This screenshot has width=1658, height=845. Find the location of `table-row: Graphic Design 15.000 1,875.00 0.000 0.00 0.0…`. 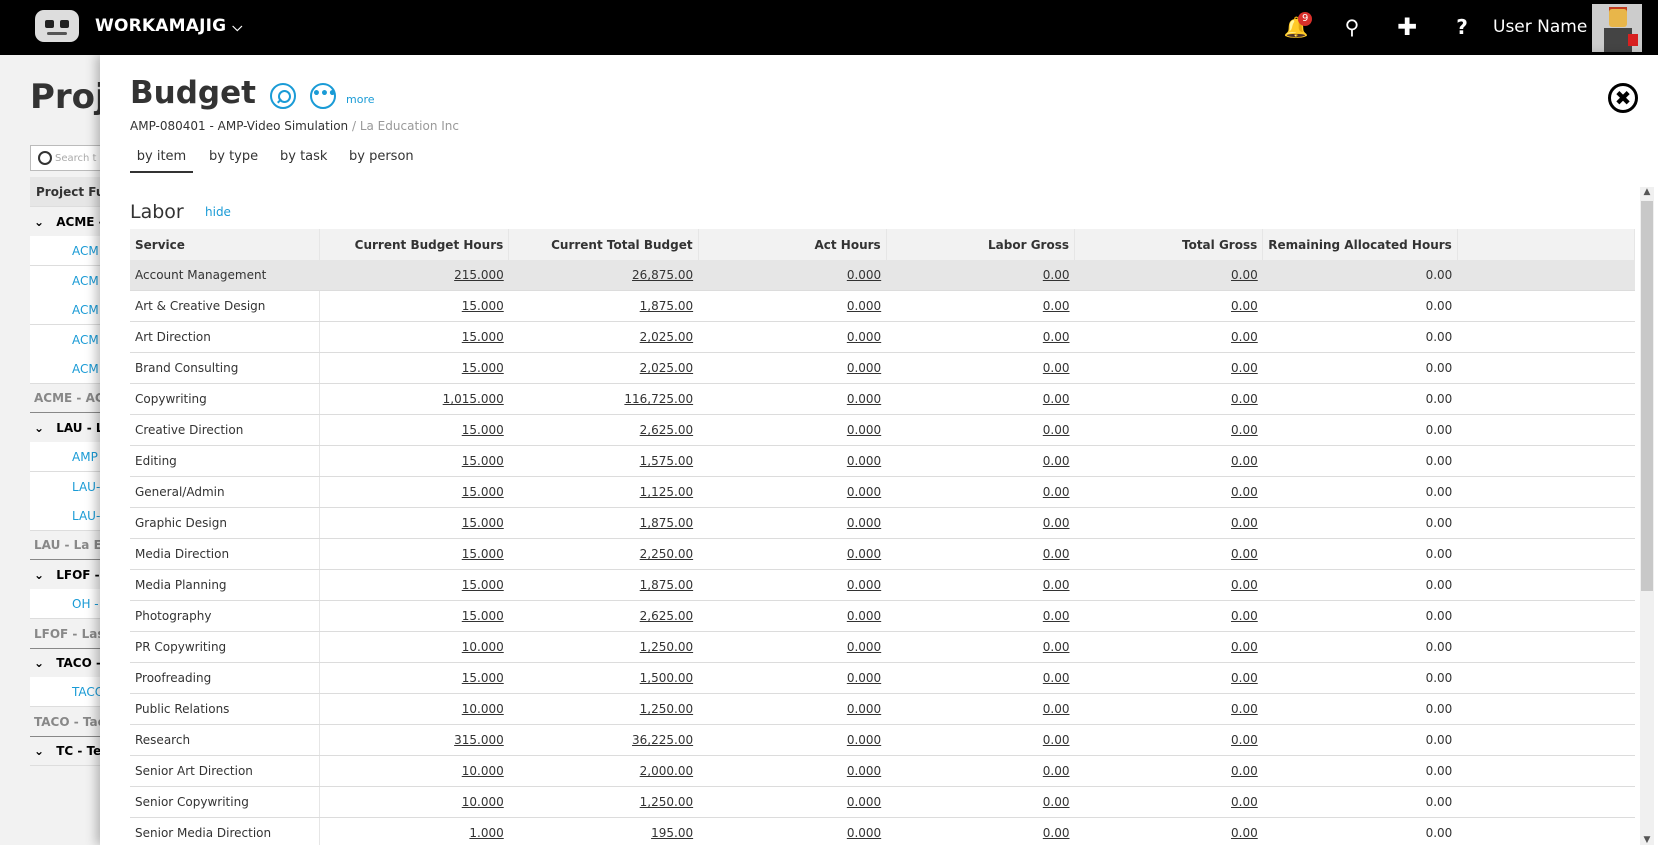

table-row: Graphic Design 15.000 1,875.00 0.000 0.00 0.0… is located at coordinates (882, 523).